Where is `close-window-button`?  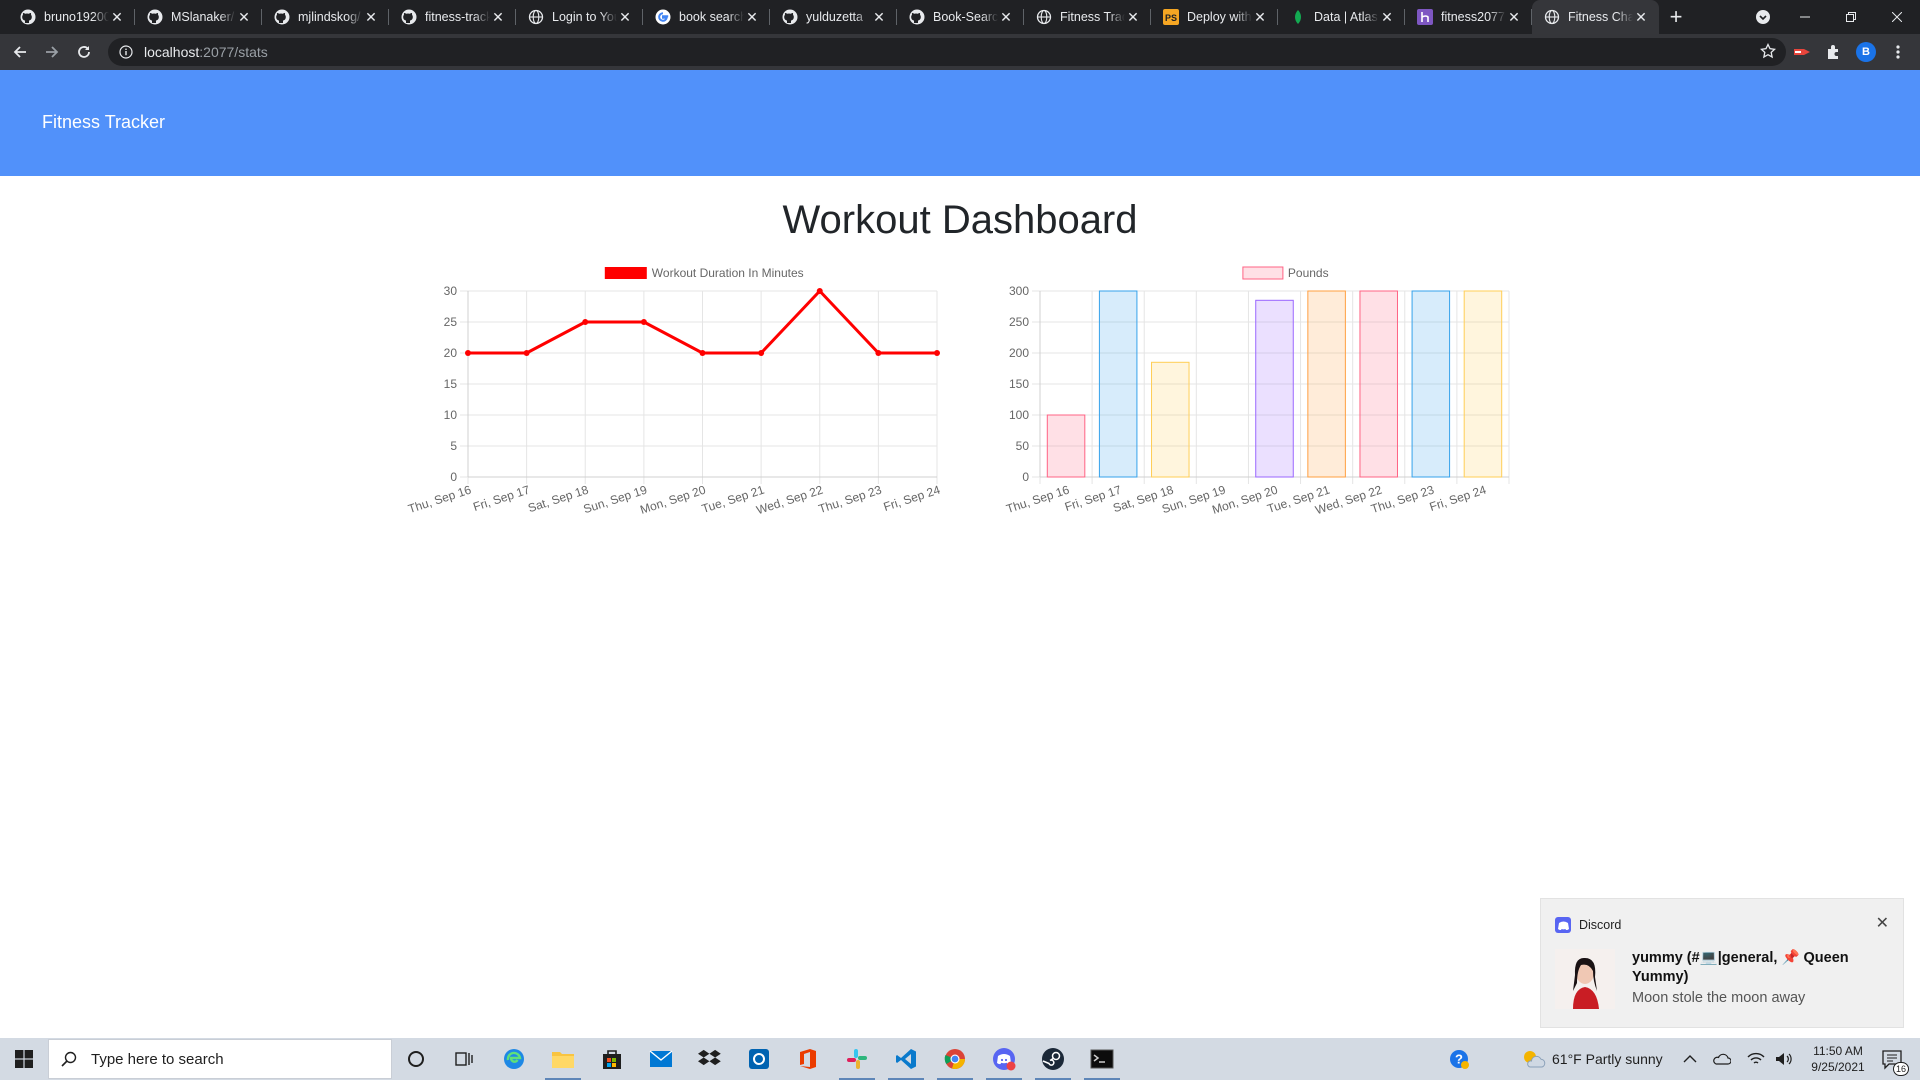
close-window-button is located at coordinates (1897, 17).